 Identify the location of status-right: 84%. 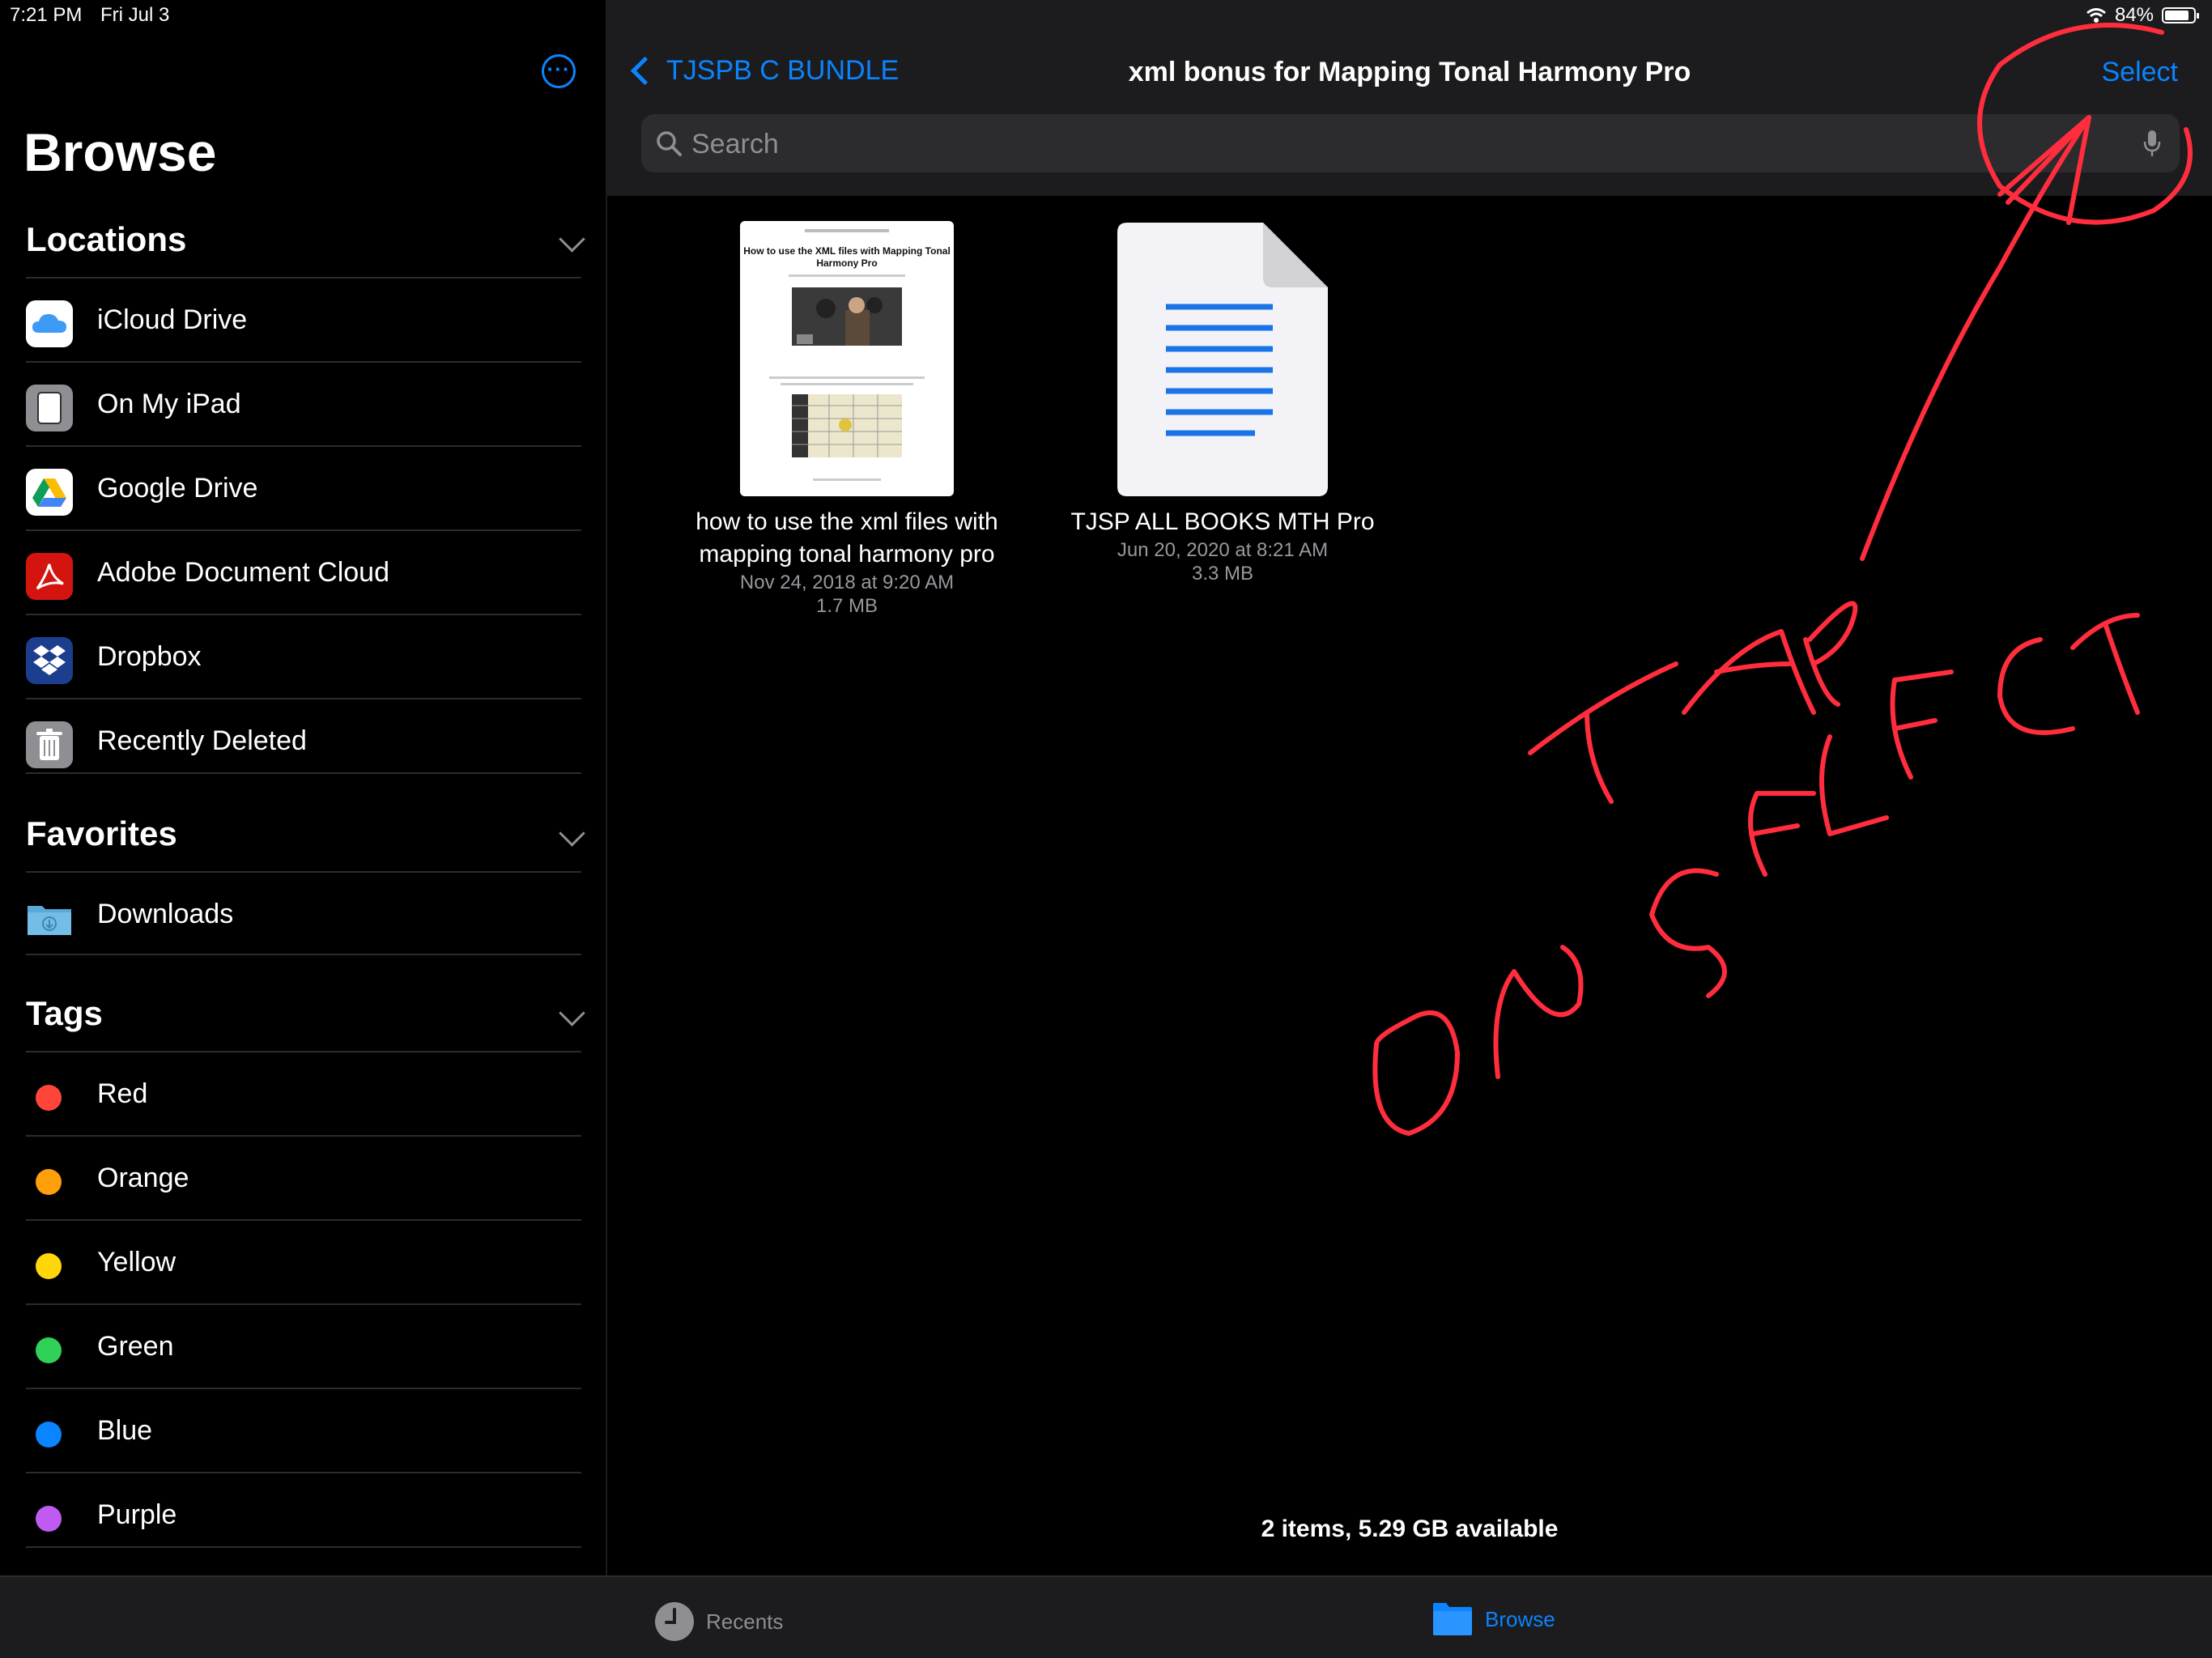
(2143, 15).